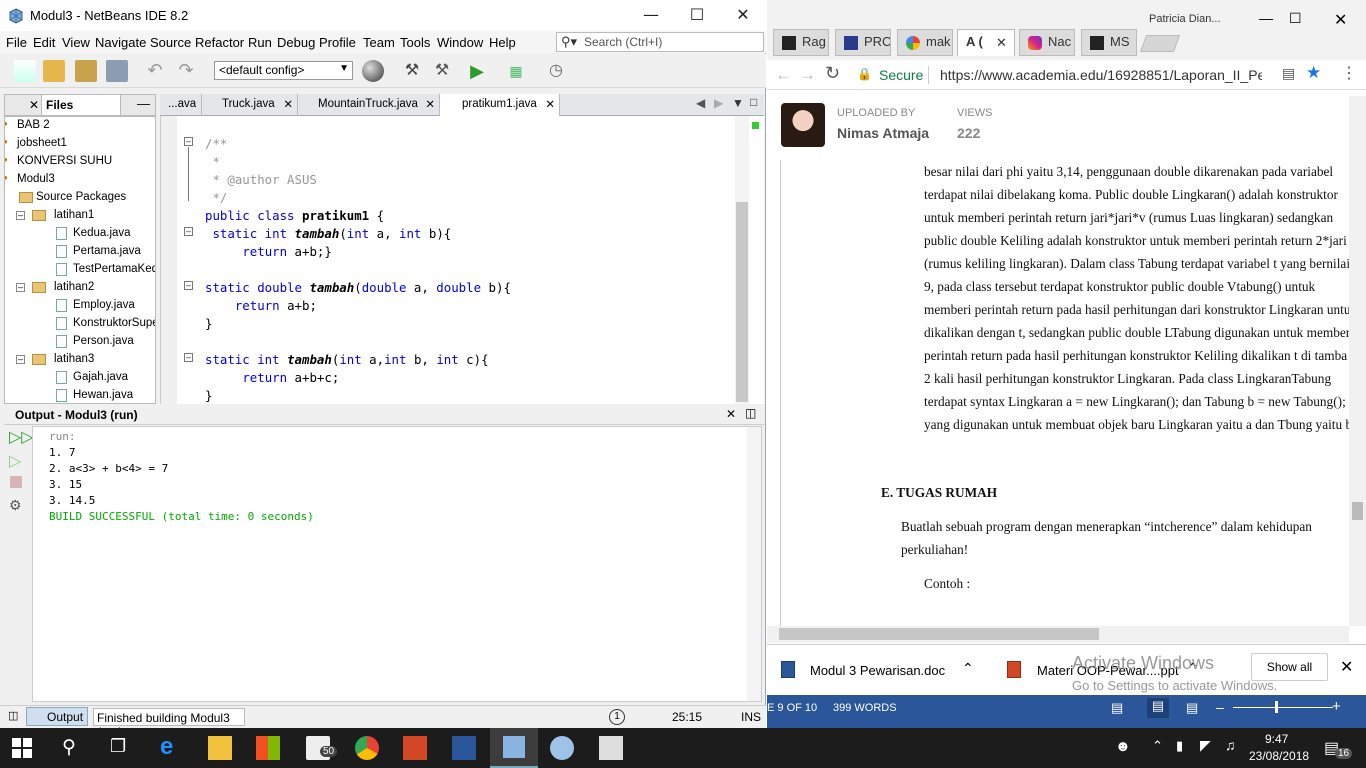 This screenshot has height=768, width=1366. Describe the element at coordinates (986, 42) in the screenshot. I see `browser-tab-active: A (✕` at that location.